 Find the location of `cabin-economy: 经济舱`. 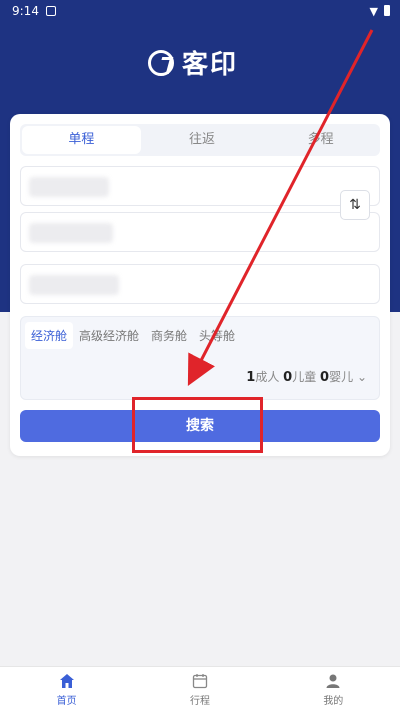

cabin-economy: 经济舱 is located at coordinates (49, 335).